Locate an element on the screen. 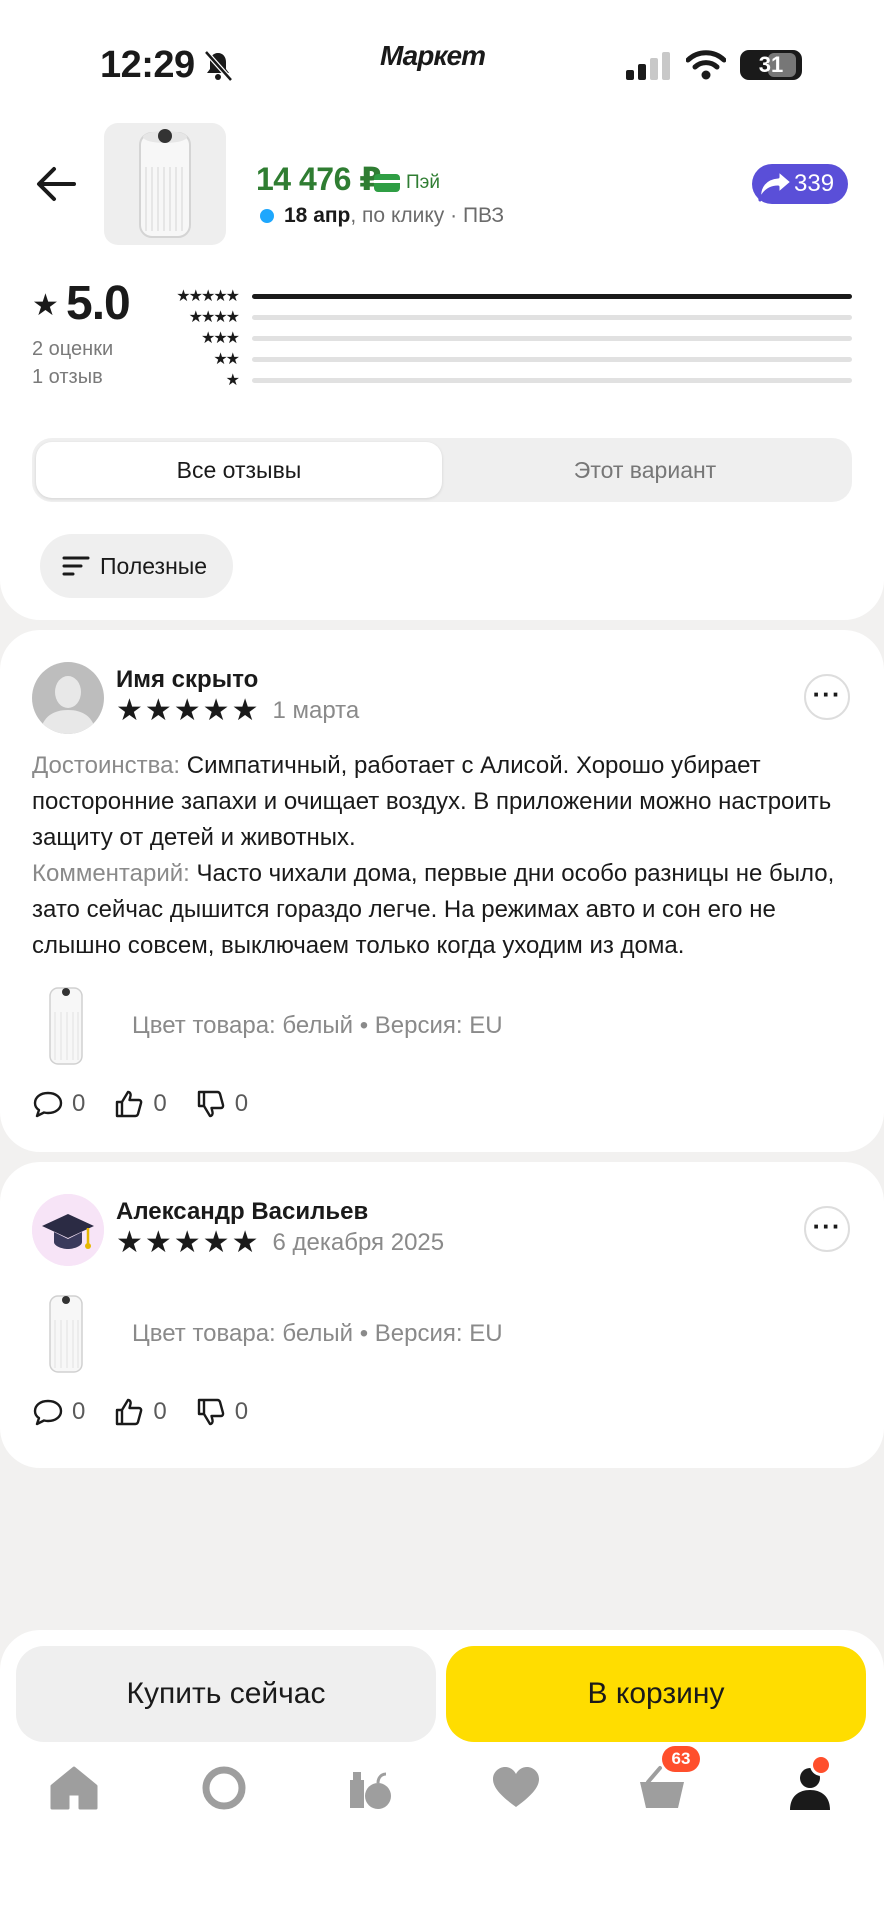 This screenshot has height=1920, width=884. battery-indicator: 31 is located at coordinates (771, 65).